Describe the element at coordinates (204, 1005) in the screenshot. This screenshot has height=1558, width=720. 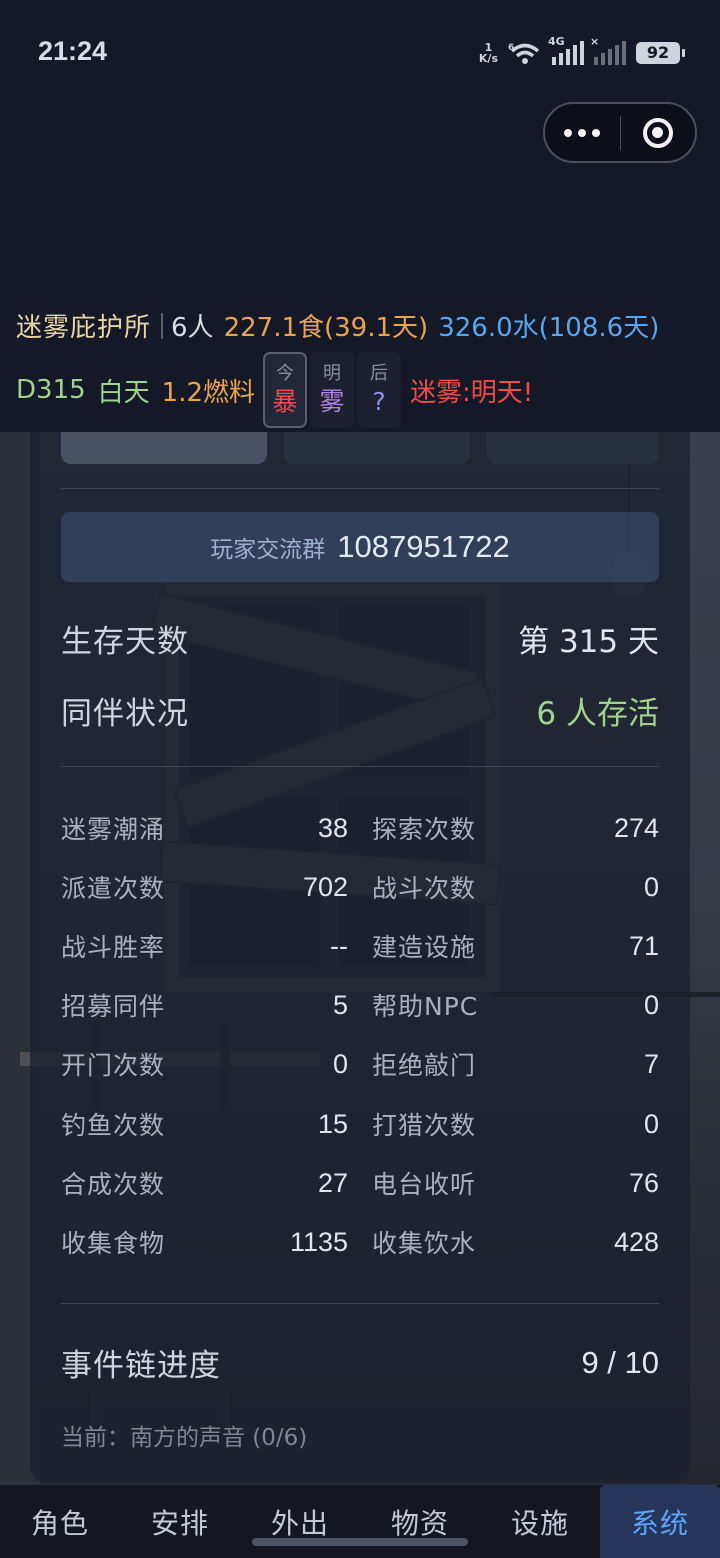
I see `stat-recruits: 招募同伴 5` at that location.